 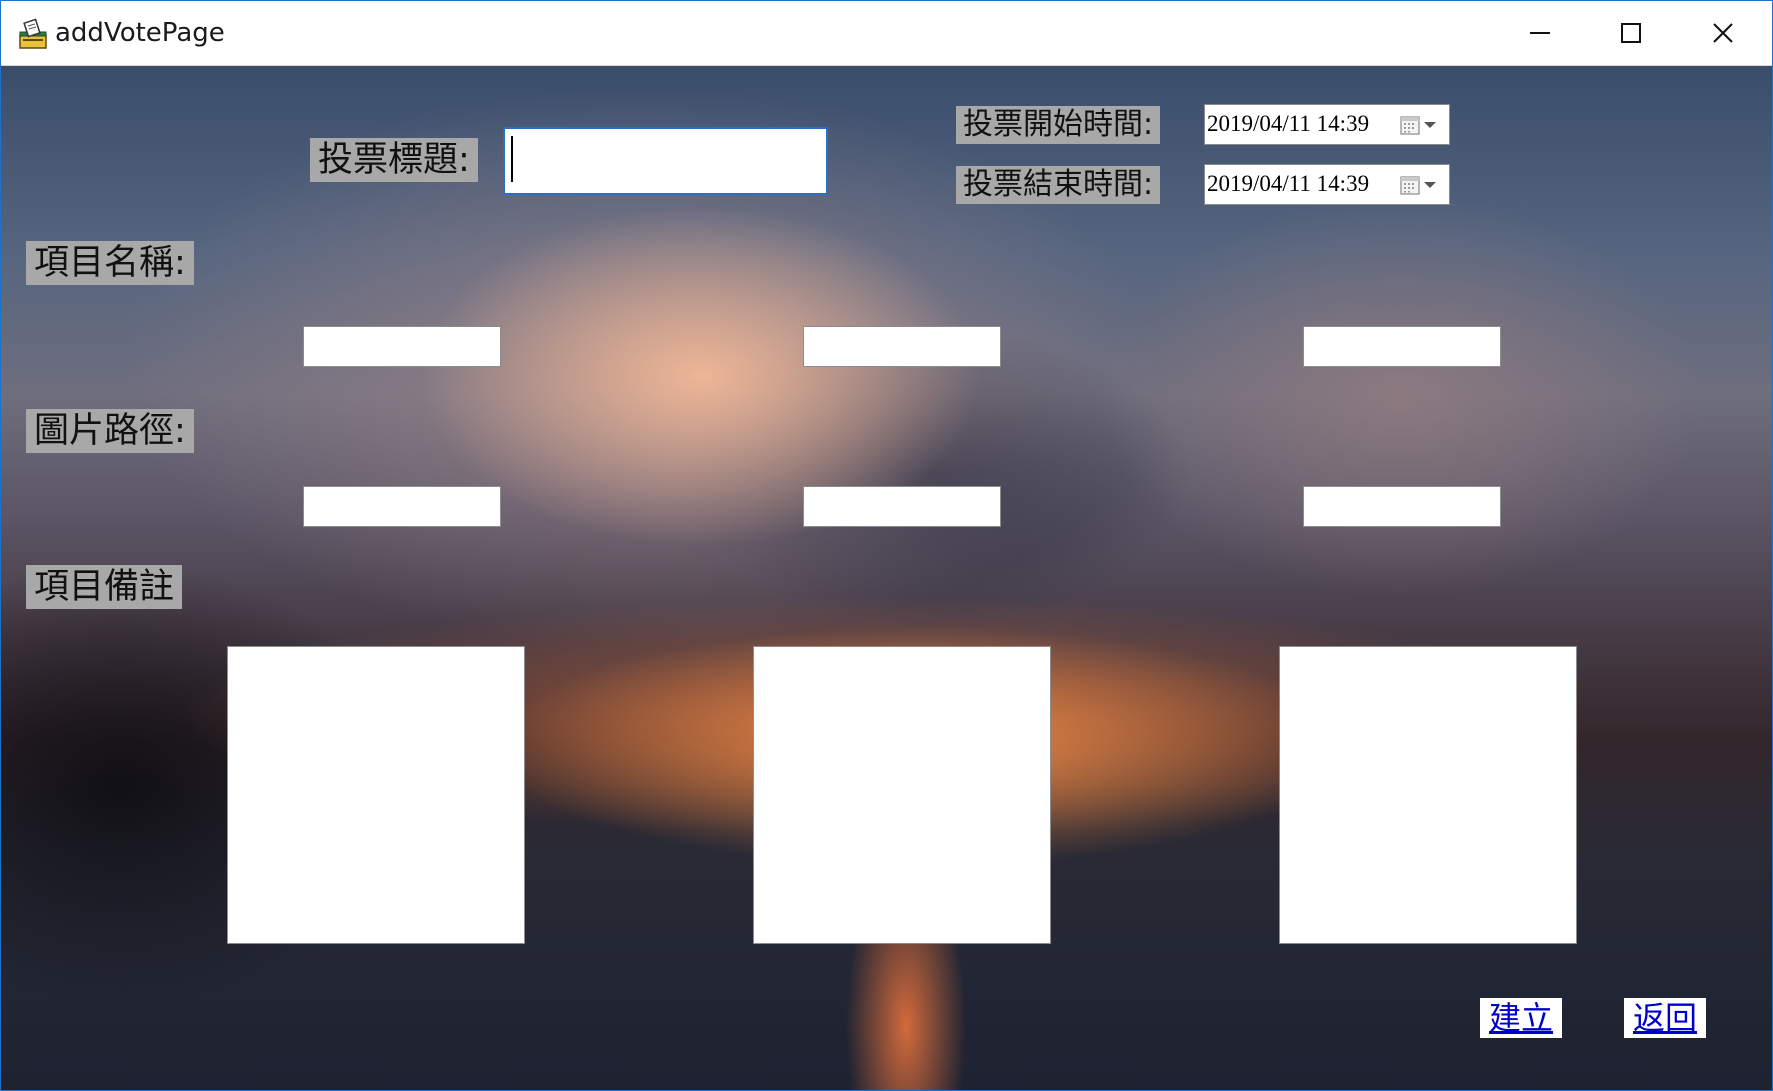 What do you see at coordinates (1058, 125) in the screenshot?
I see `start-time-label: 投票開始時間:` at bounding box center [1058, 125].